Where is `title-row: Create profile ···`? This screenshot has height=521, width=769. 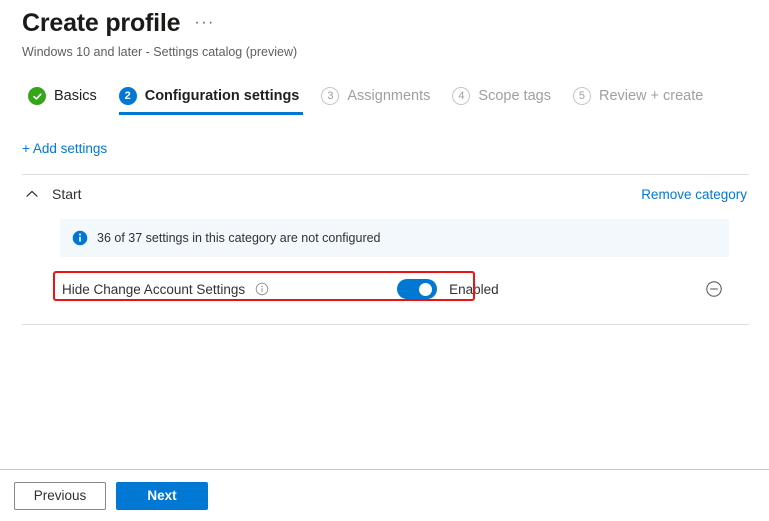
title-row: Create profile ··· is located at coordinates (395, 23).